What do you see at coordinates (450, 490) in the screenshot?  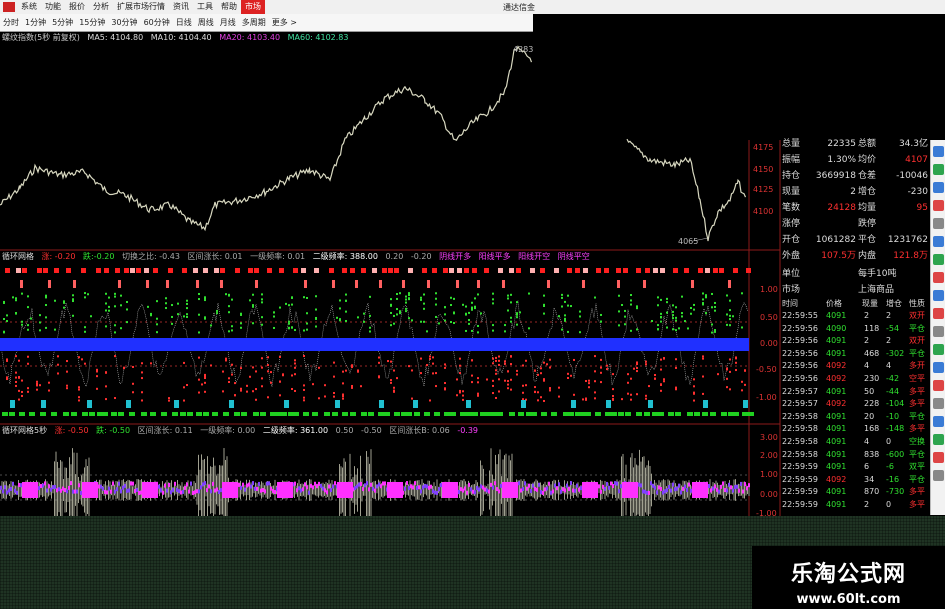 I see `panel2-cluster` at bounding box center [450, 490].